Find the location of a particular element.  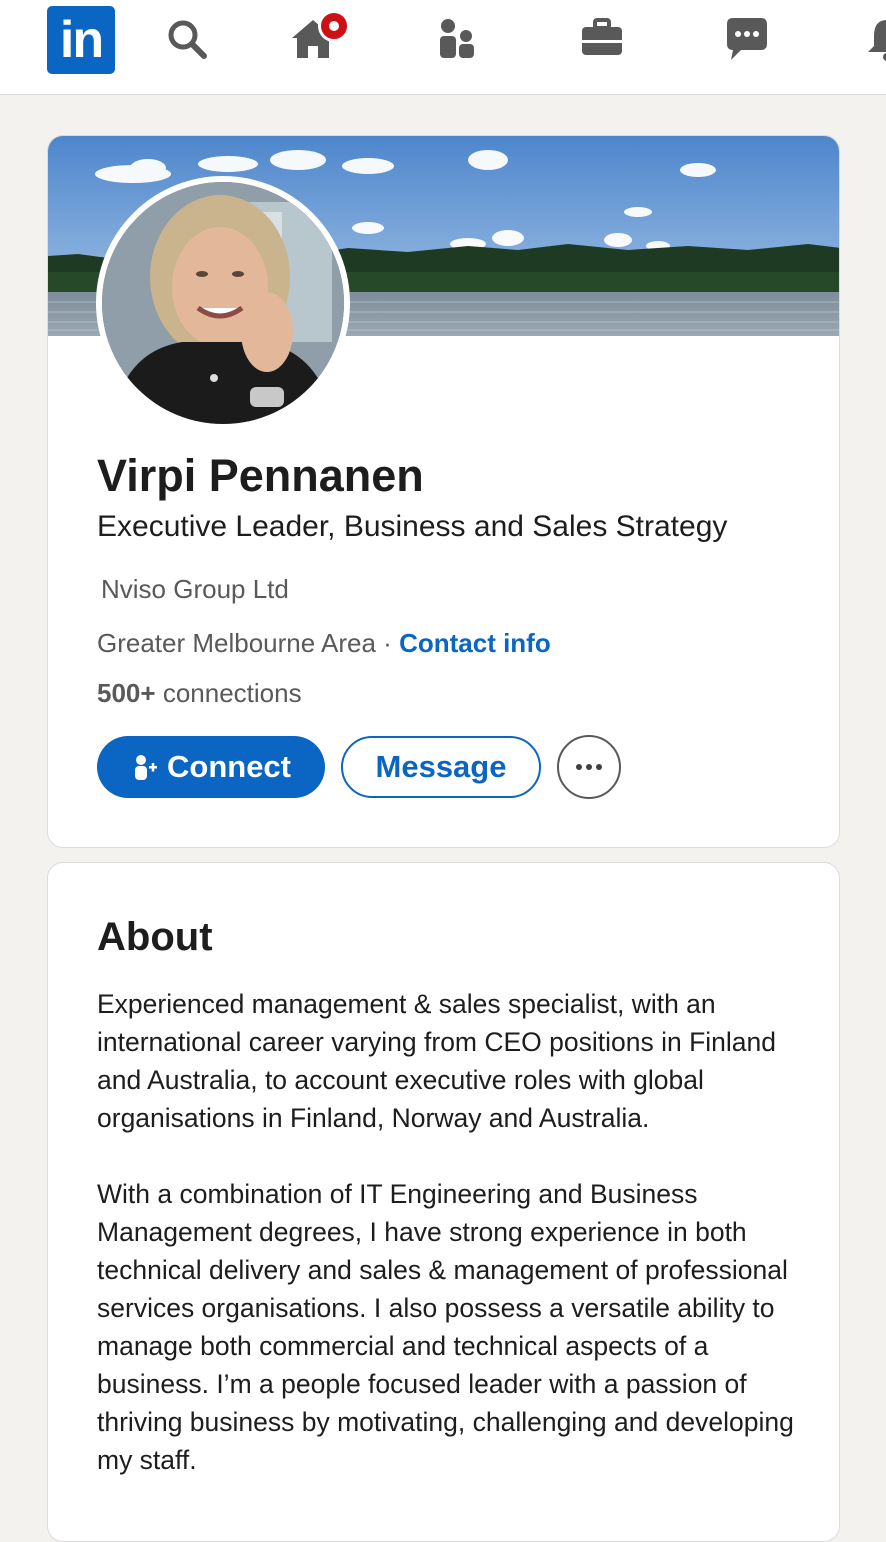

search-icon is located at coordinates (187, 39).